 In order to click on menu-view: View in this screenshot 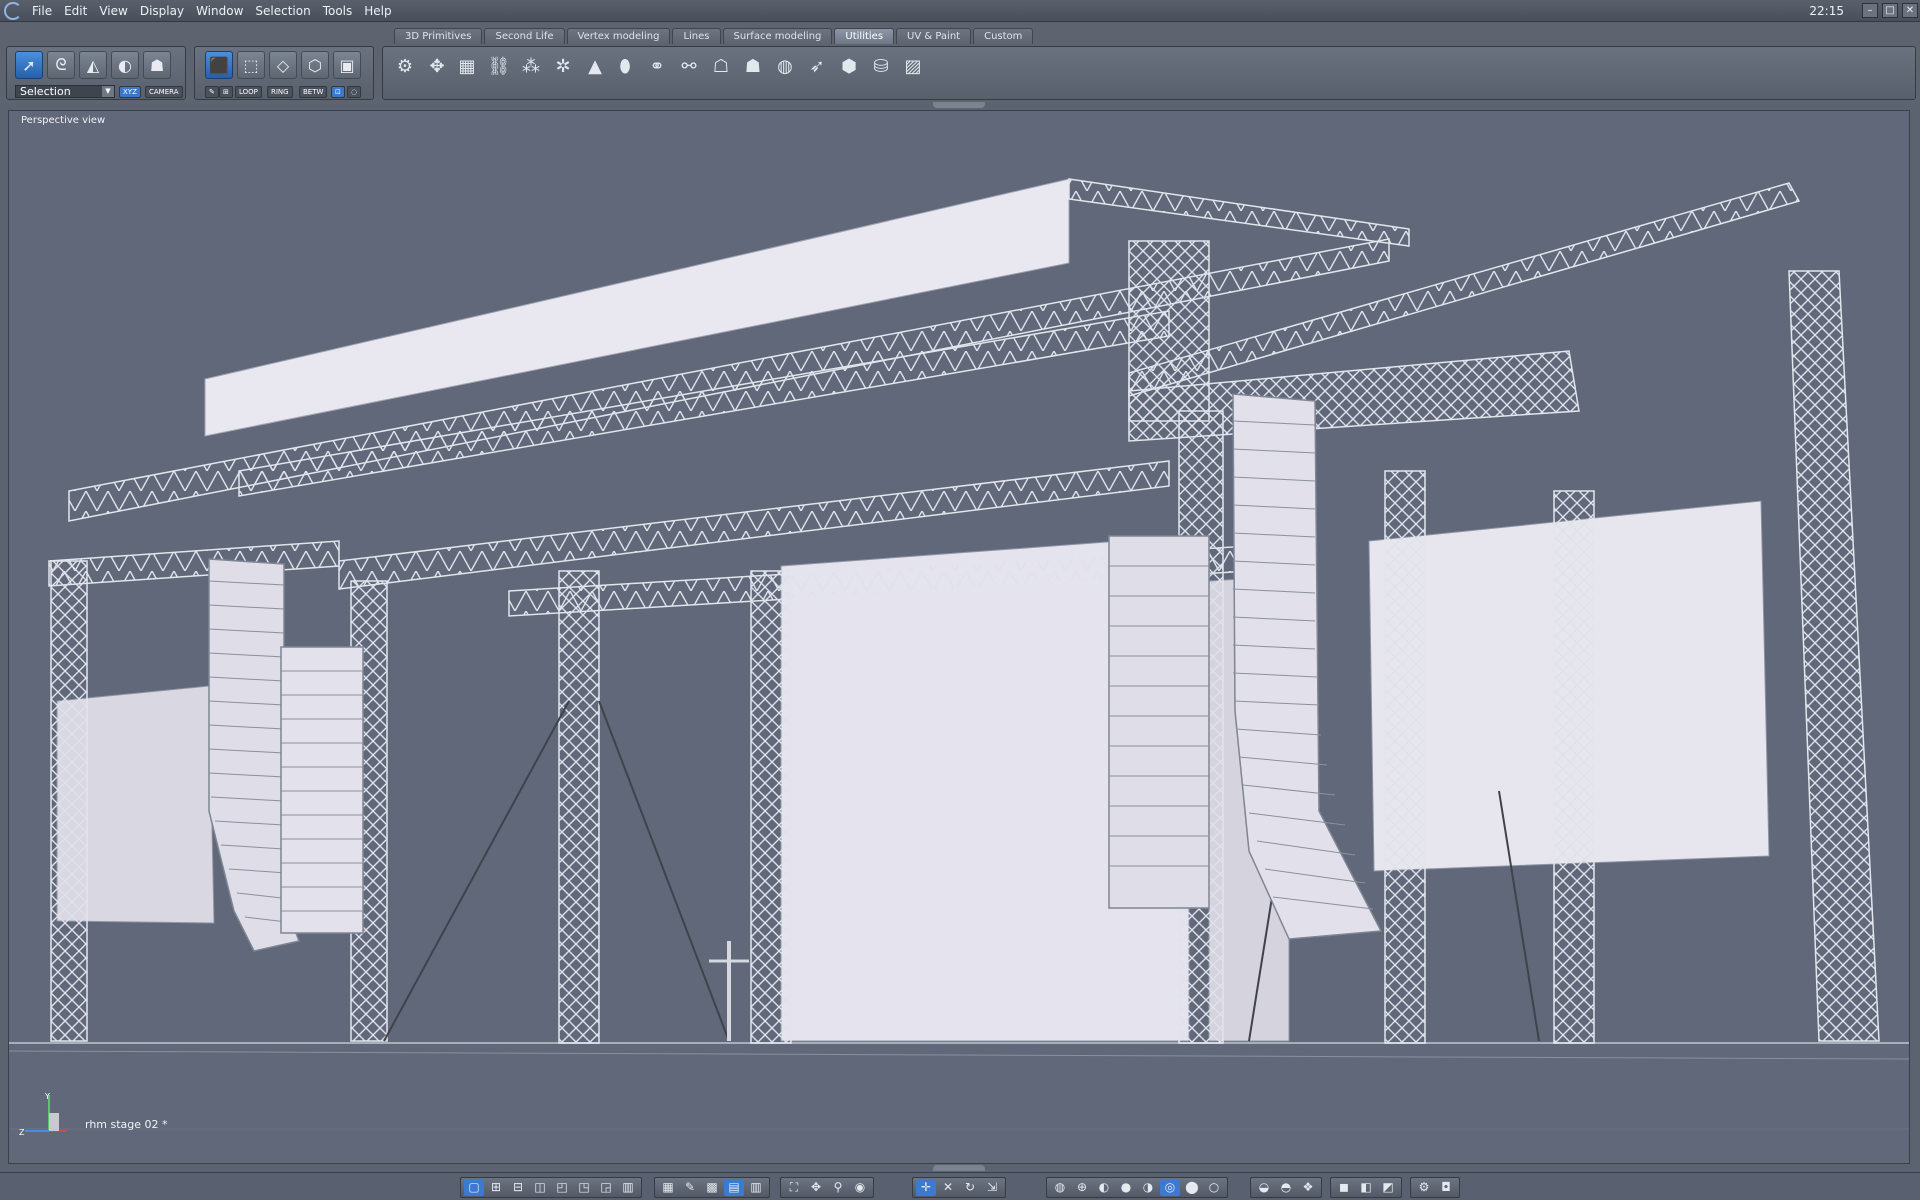, I will do `click(113, 11)`.